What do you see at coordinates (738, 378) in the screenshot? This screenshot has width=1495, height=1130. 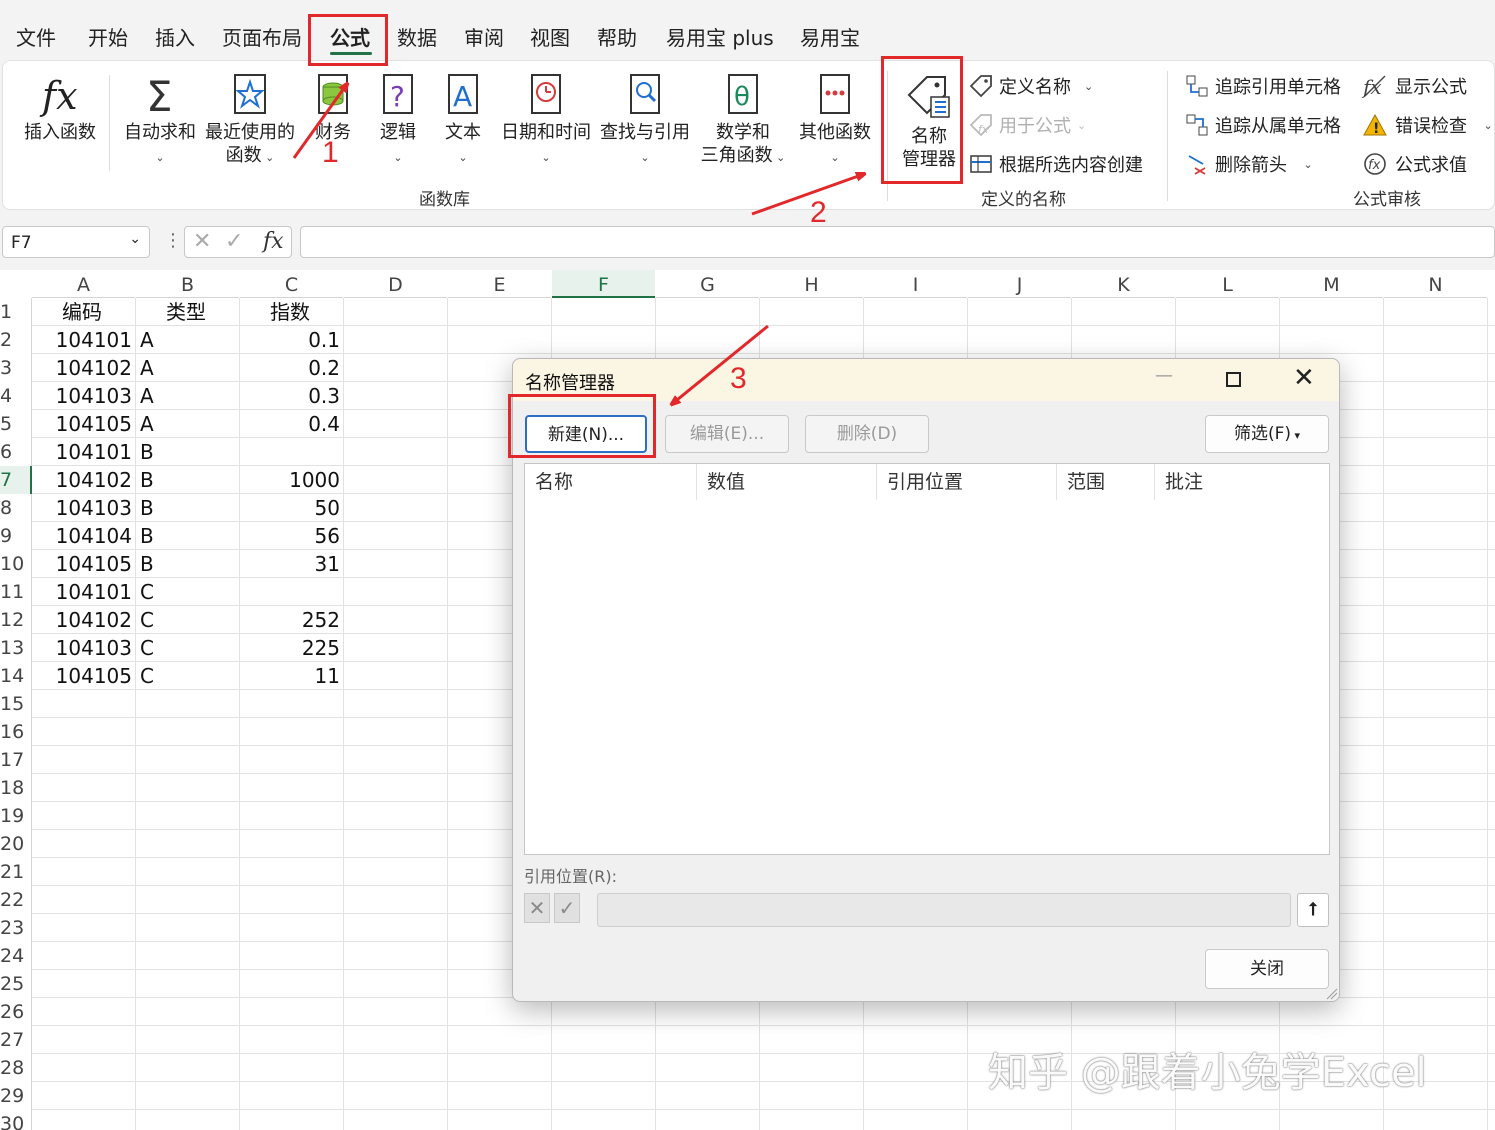 I see `annotation-number-3: 3` at bounding box center [738, 378].